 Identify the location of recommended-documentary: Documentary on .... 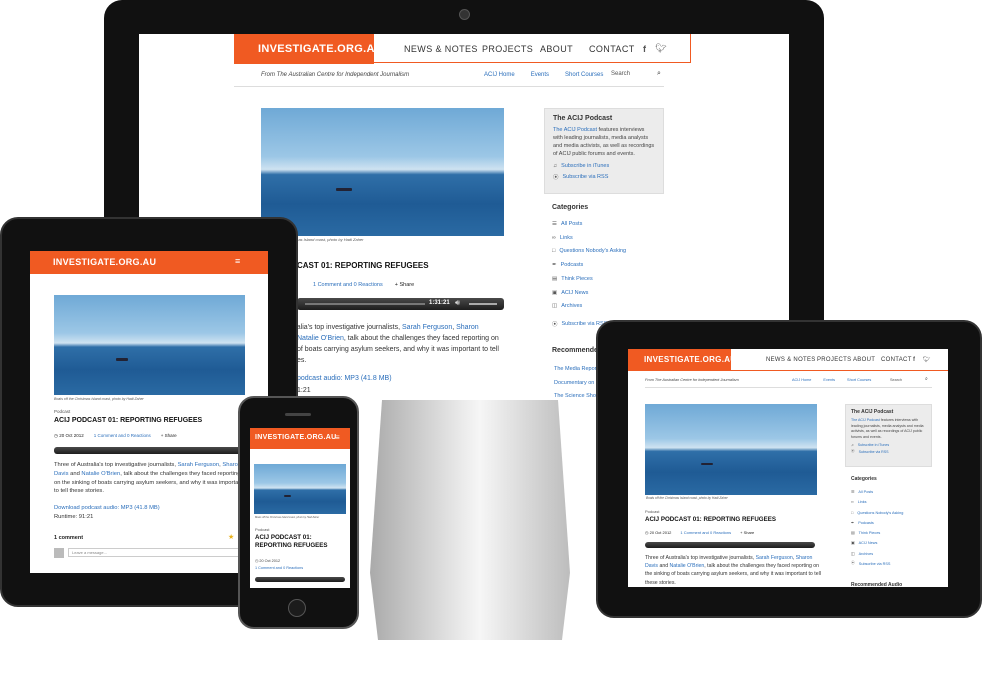
(577, 384).